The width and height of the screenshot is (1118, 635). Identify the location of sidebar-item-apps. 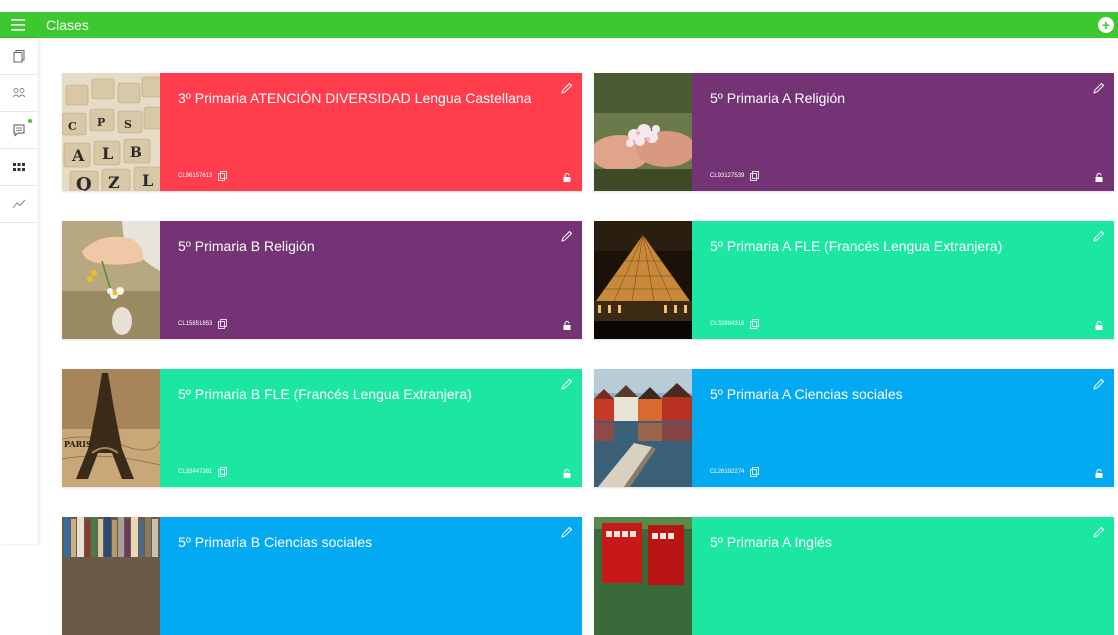
(19, 167).